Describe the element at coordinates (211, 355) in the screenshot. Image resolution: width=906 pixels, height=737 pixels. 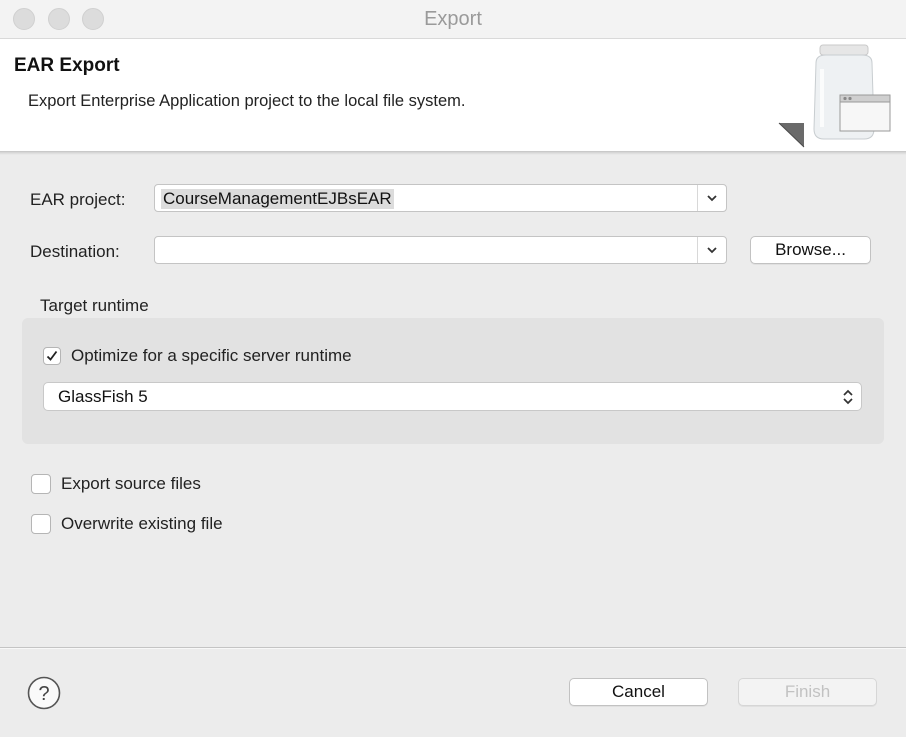
I see `optimize-runtime-label: Optimize for a specific server runtime` at that location.